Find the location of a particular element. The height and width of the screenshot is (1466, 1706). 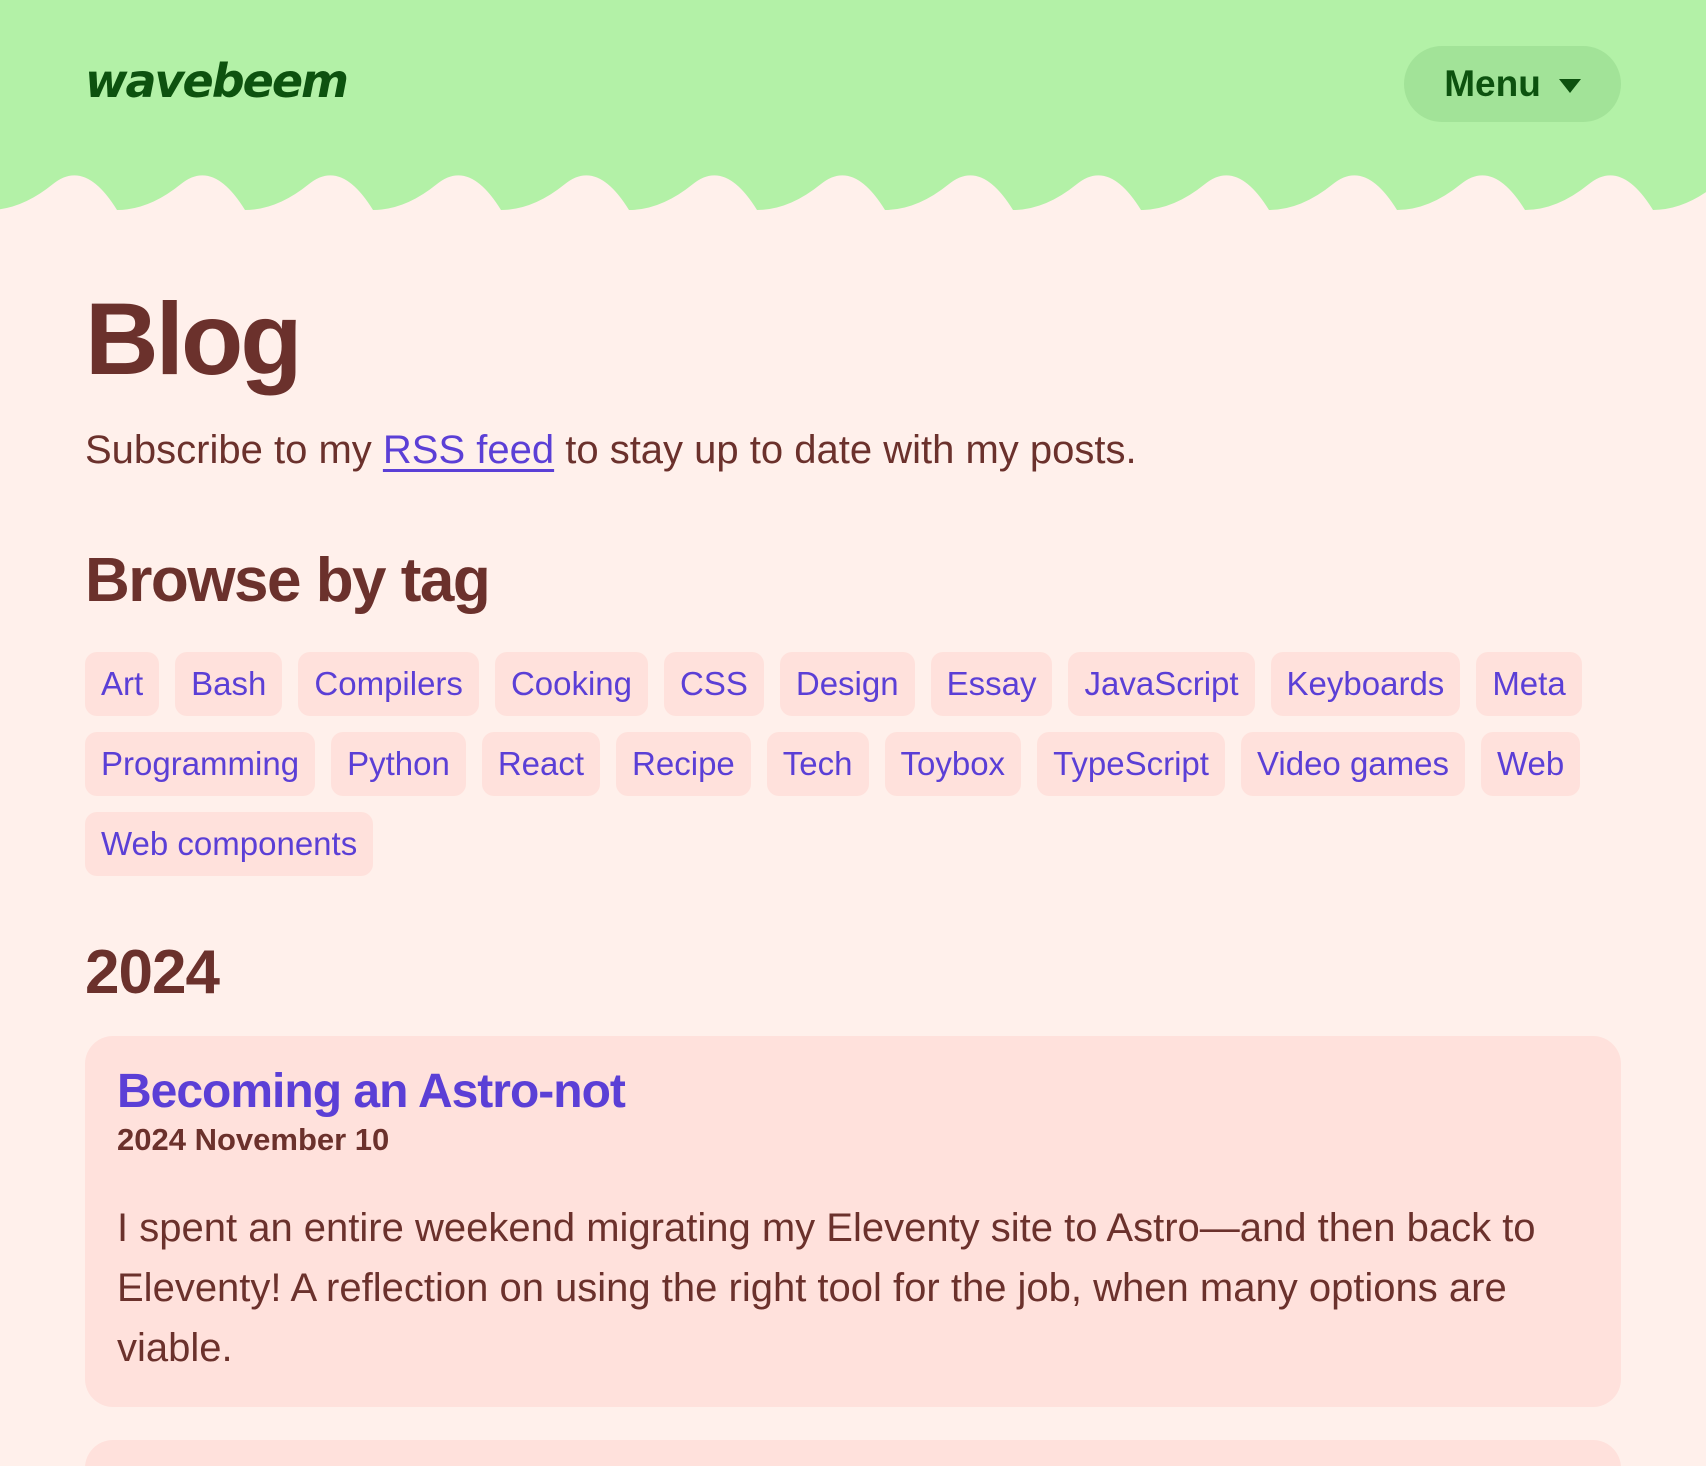

tag-typescript: TypeScript is located at coordinates (1131, 764).